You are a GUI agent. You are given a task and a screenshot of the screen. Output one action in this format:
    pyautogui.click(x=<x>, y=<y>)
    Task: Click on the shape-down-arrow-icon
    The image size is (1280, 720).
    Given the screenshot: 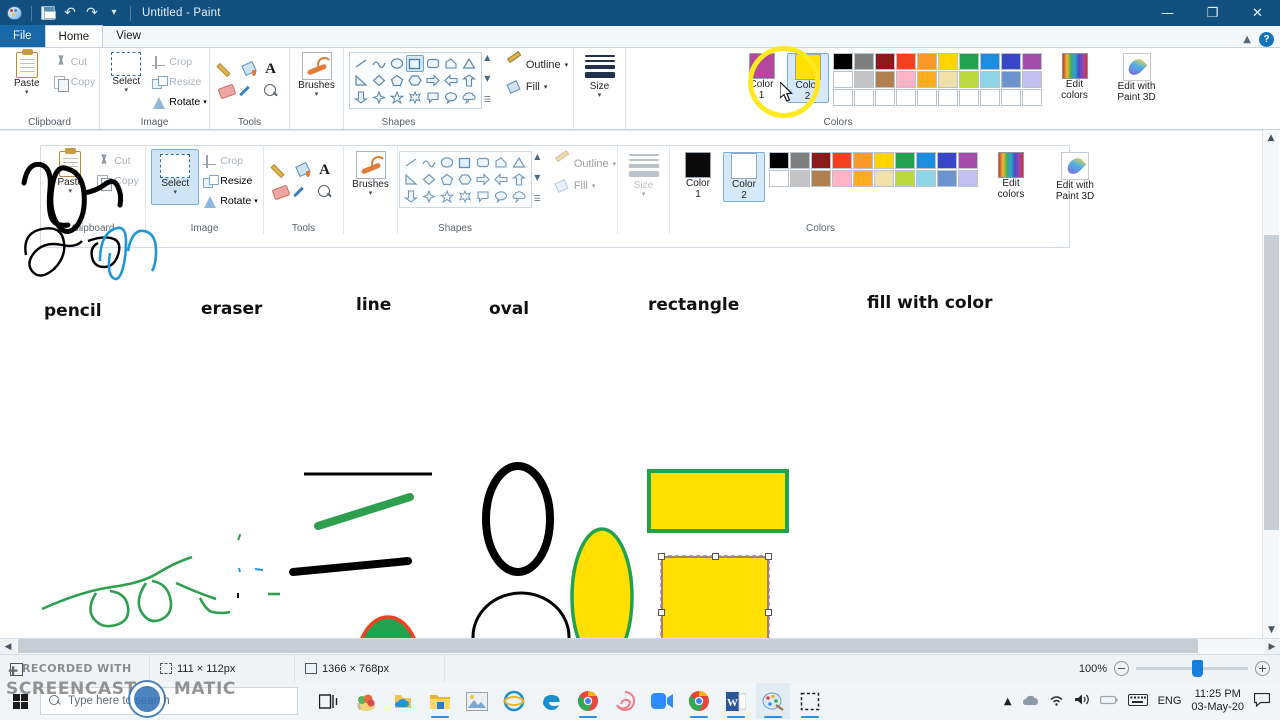 What is the action you would take?
    pyautogui.click(x=361, y=97)
    